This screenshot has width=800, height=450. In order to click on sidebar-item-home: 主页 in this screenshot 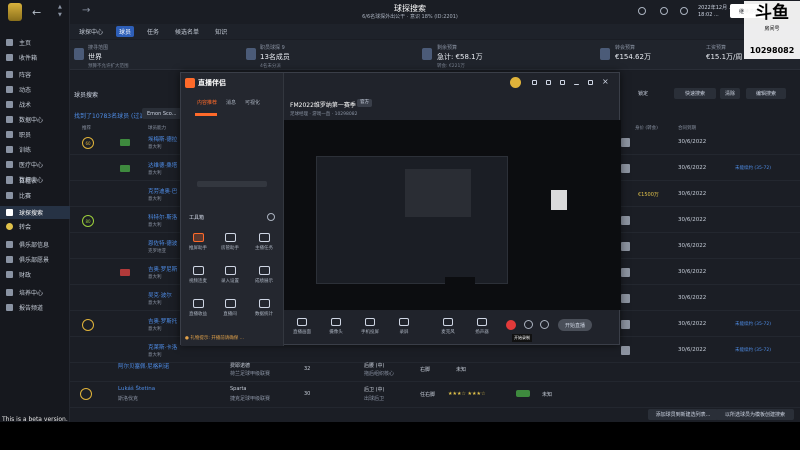, I will do `click(35, 42)`.